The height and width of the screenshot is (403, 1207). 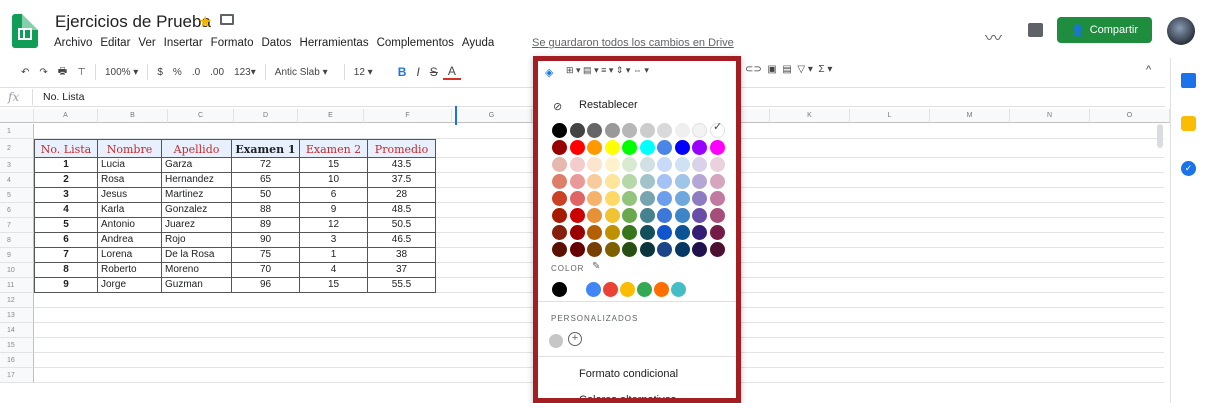 What do you see at coordinates (177, 72) in the screenshot?
I see `percent-button: %` at bounding box center [177, 72].